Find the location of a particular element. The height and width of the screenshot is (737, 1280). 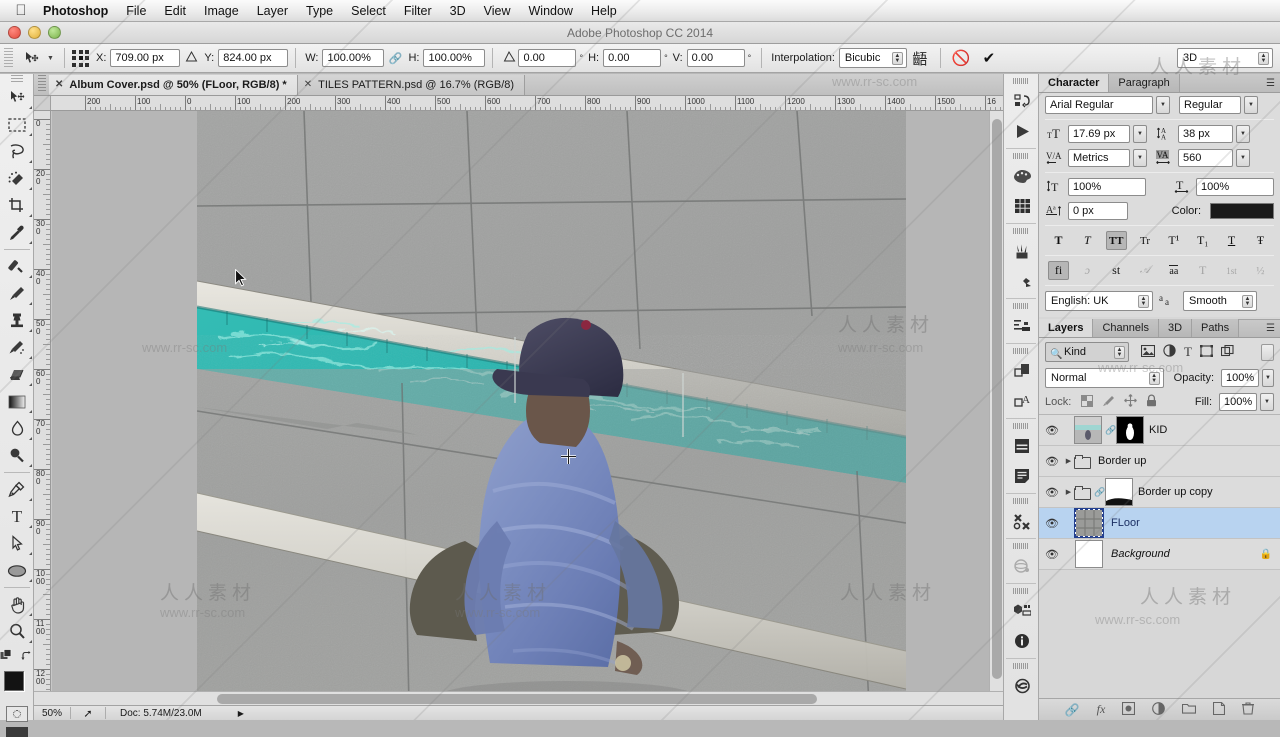

fractions-button: ½ is located at coordinates (1260, 270).